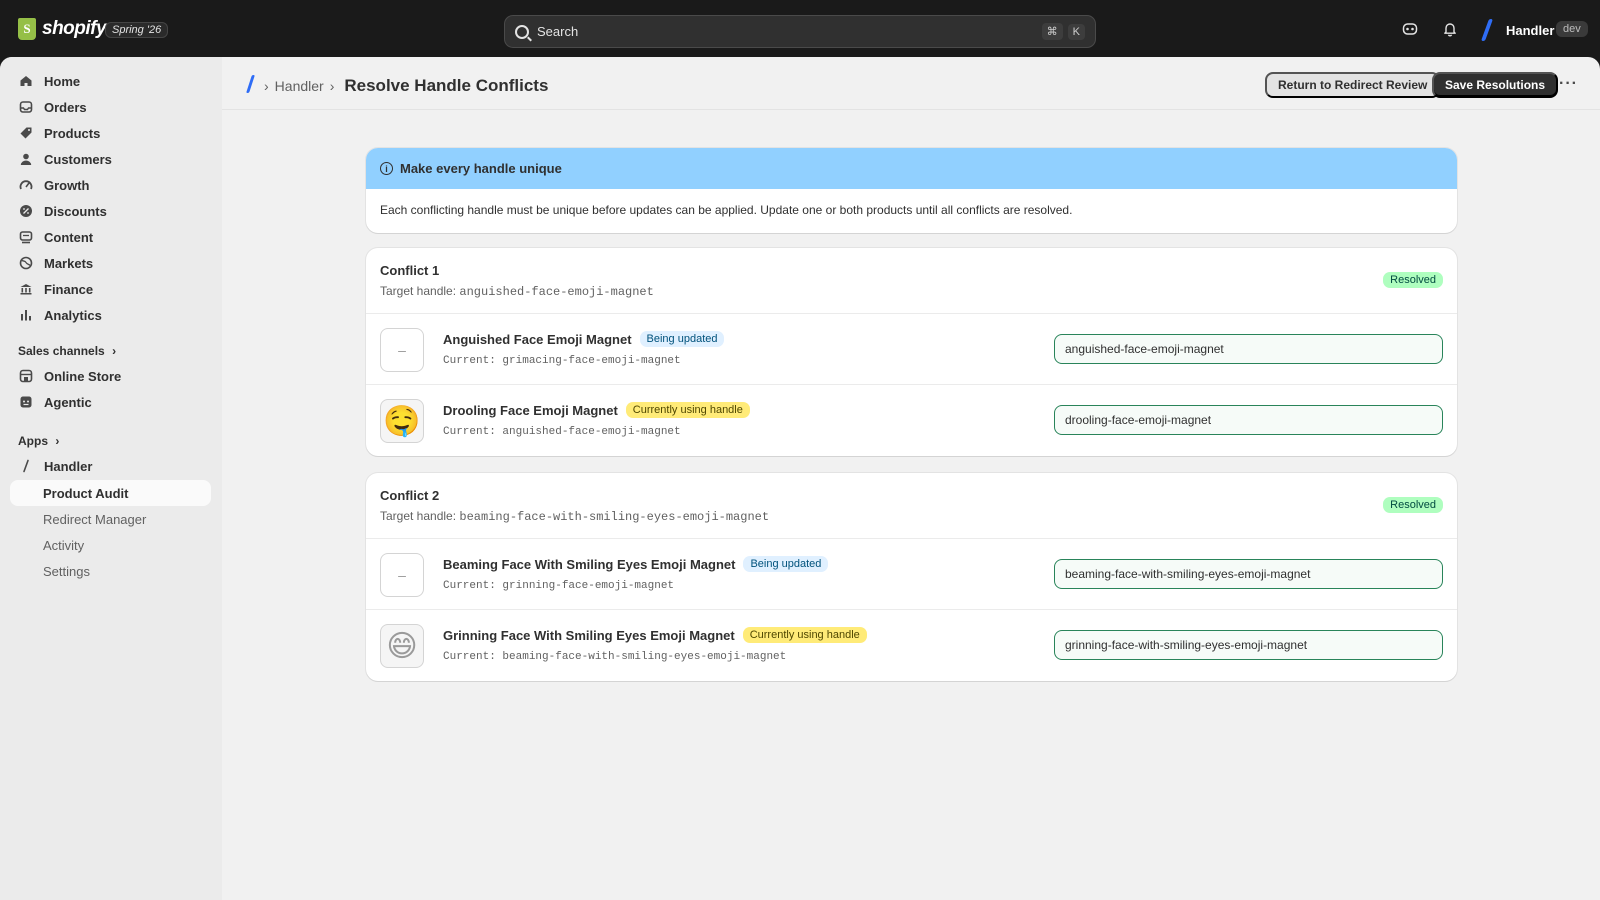  What do you see at coordinates (26, 185) in the screenshot?
I see `gauge-icon` at bounding box center [26, 185].